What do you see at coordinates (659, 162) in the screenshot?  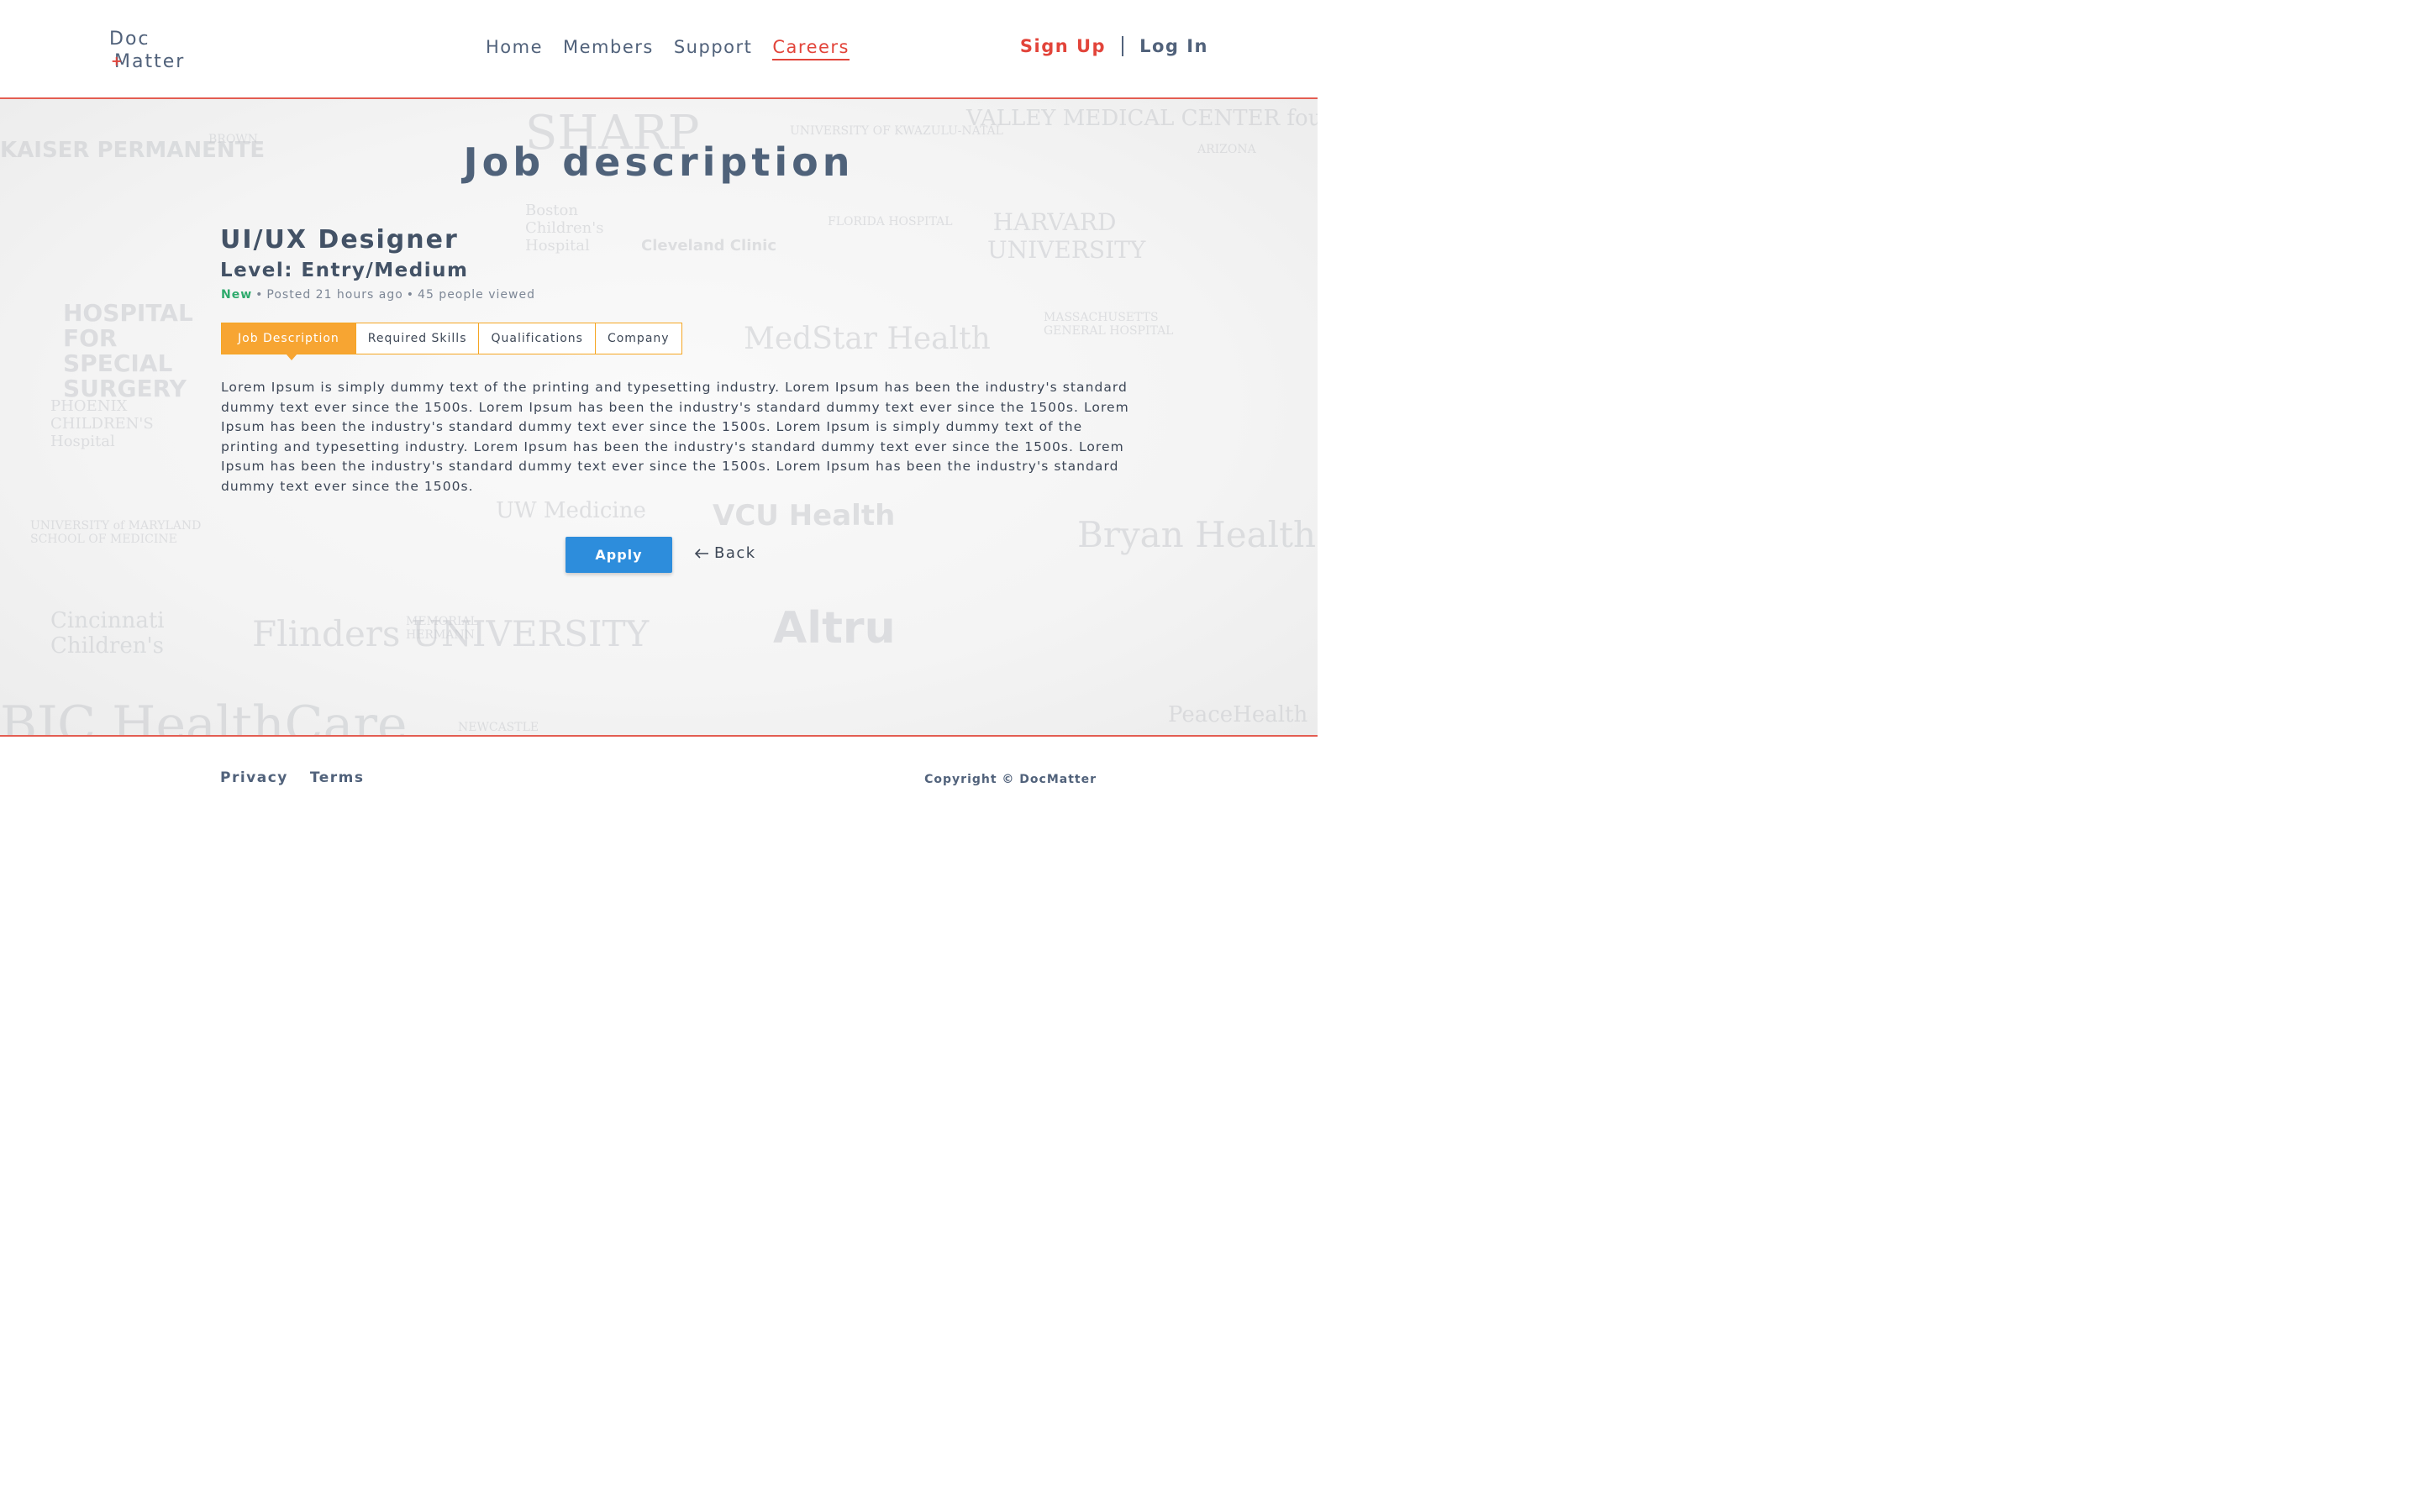 I see `page-title: Job description` at bounding box center [659, 162].